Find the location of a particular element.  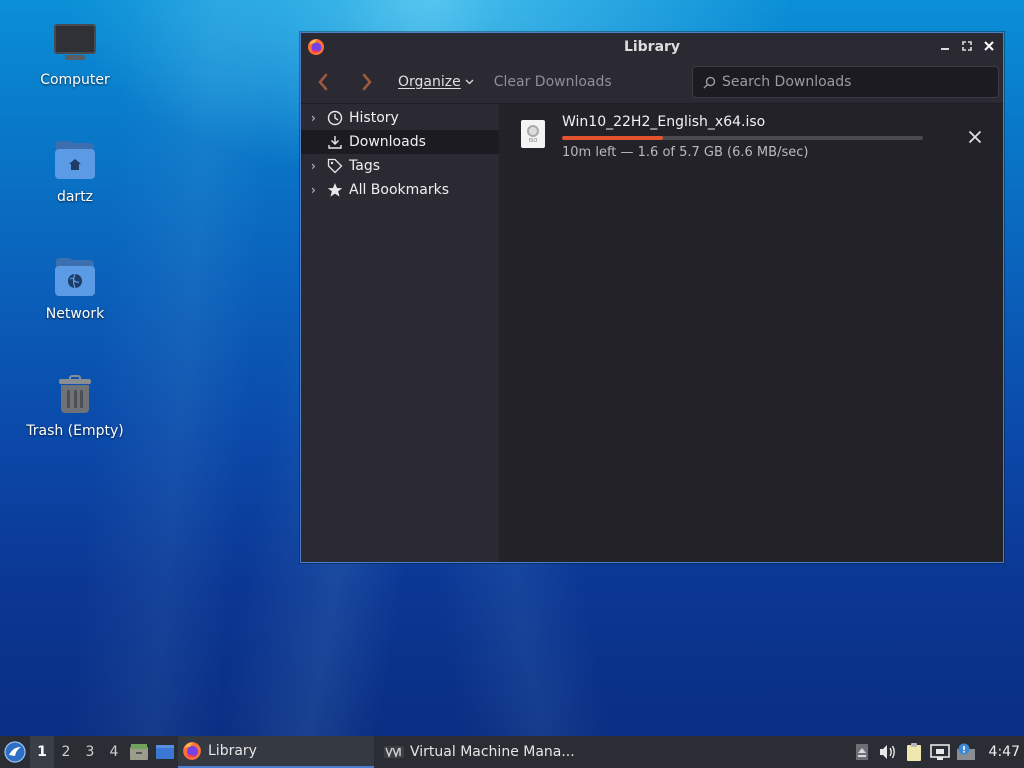

organize-label: Organize is located at coordinates (429, 81).